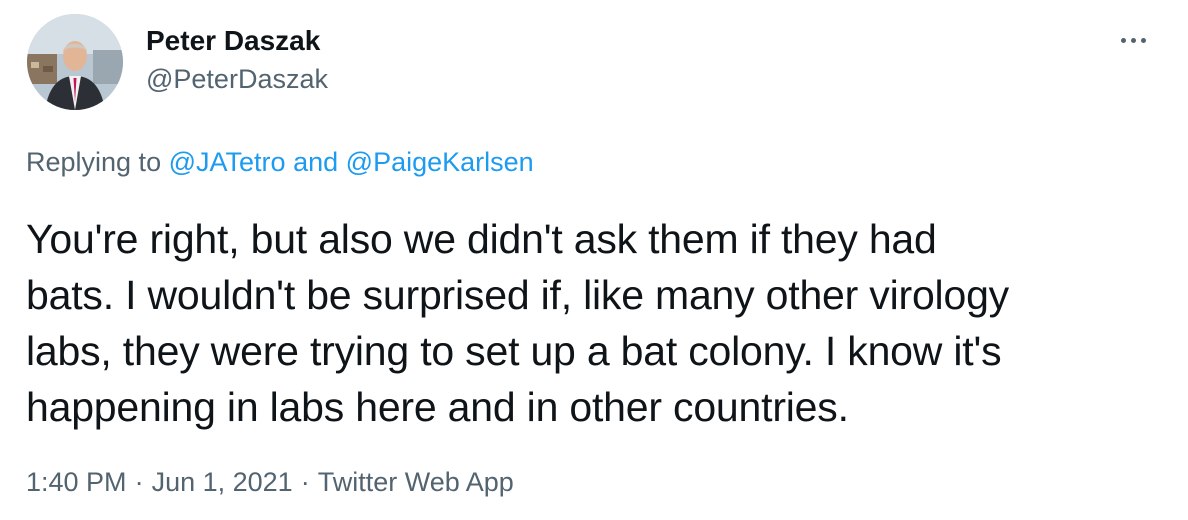  What do you see at coordinates (227, 162) in the screenshot?
I see `mention-link-jatetro: @JATetro` at bounding box center [227, 162].